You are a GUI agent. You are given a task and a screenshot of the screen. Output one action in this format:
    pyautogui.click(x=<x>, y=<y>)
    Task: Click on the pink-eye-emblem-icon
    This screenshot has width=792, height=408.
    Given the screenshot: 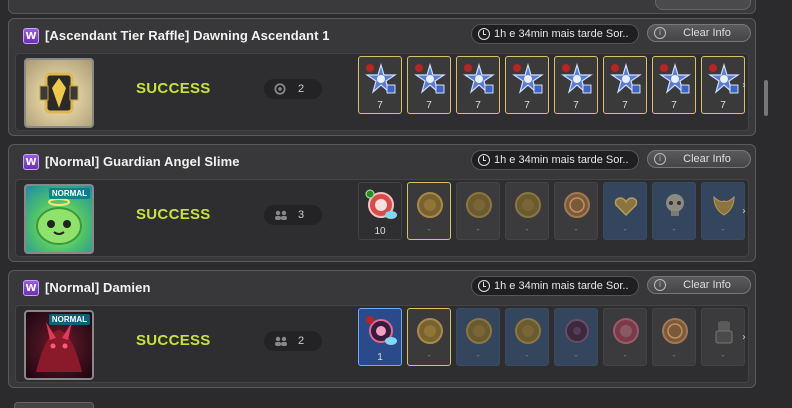 What is the action you would take?
    pyautogui.click(x=381, y=330)
    